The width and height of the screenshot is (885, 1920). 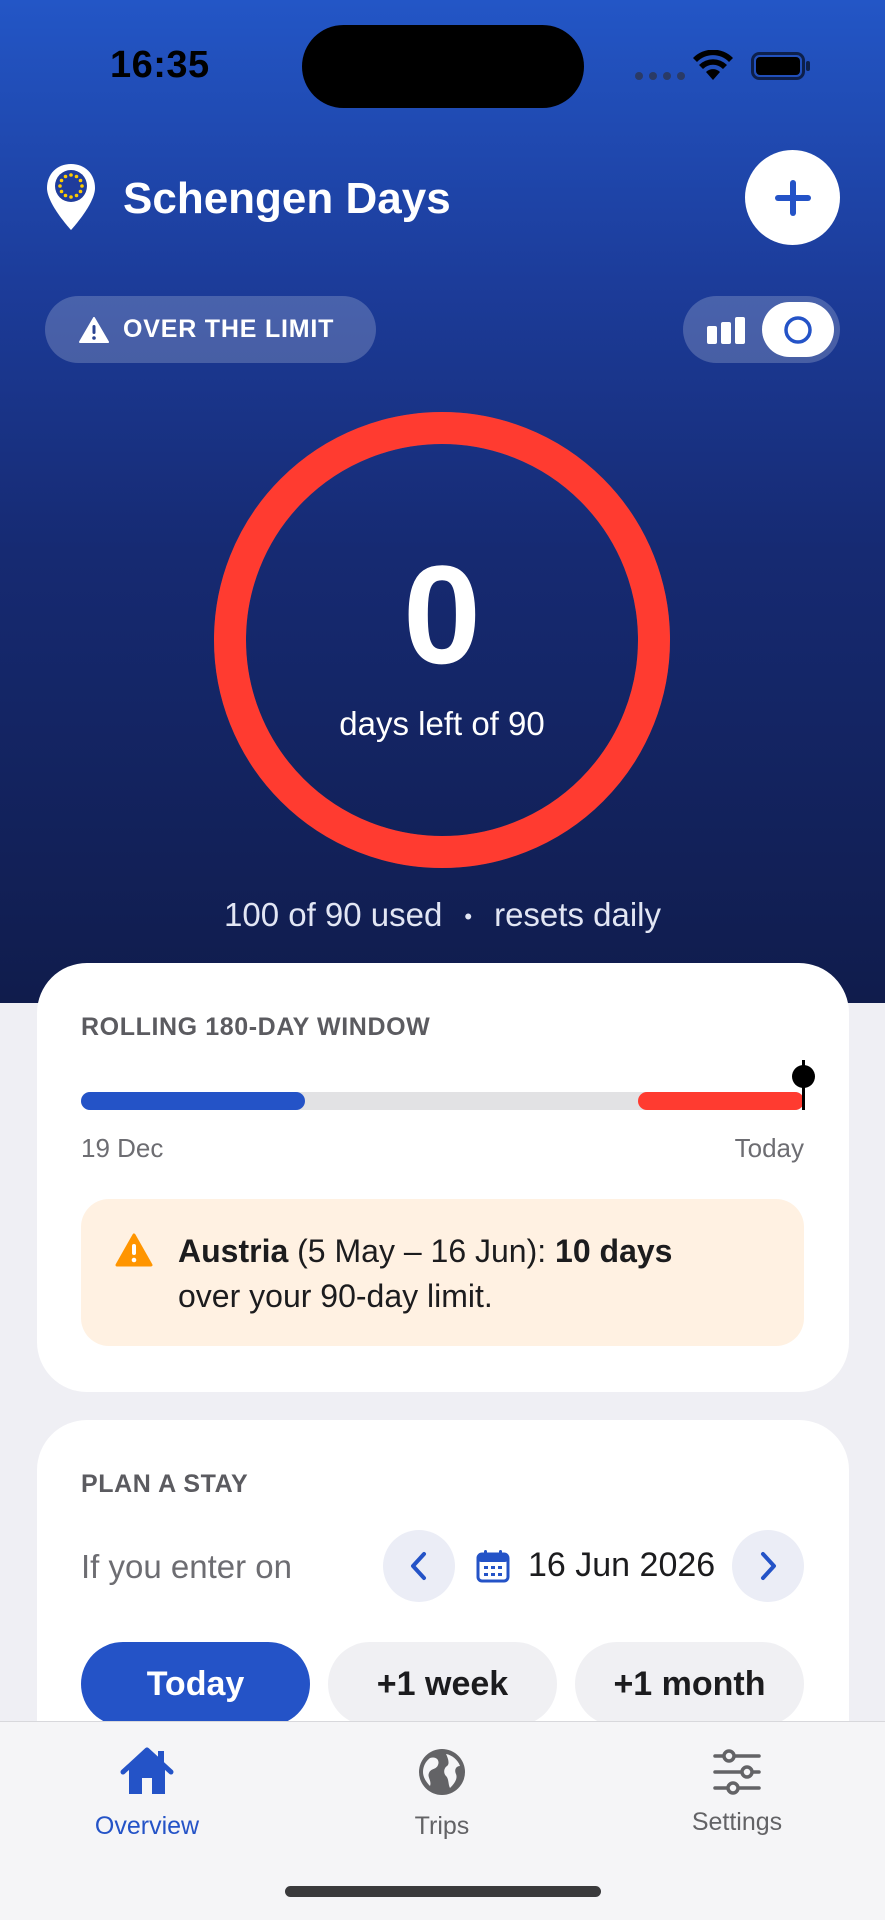 I want to click on tab-settings: Settings, so click(x=737, y=1792).